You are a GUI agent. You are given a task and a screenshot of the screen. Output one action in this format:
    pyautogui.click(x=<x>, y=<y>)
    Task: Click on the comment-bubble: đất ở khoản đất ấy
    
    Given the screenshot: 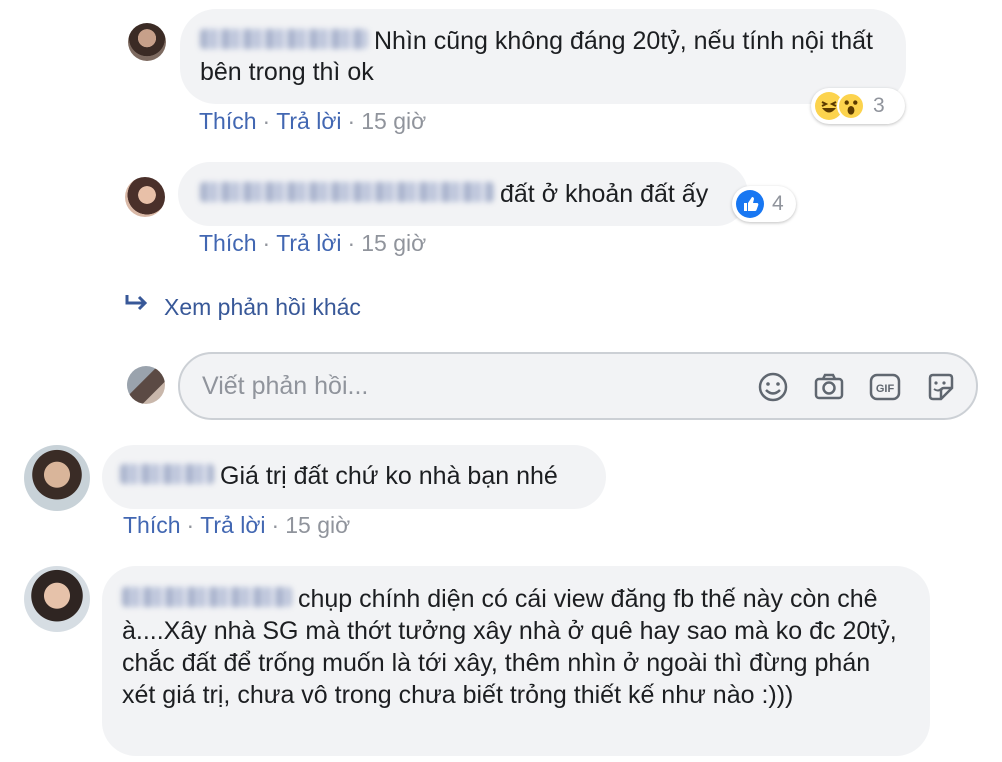 What is the action you would take?
    pyautogui.click(x=463, y=194)
    